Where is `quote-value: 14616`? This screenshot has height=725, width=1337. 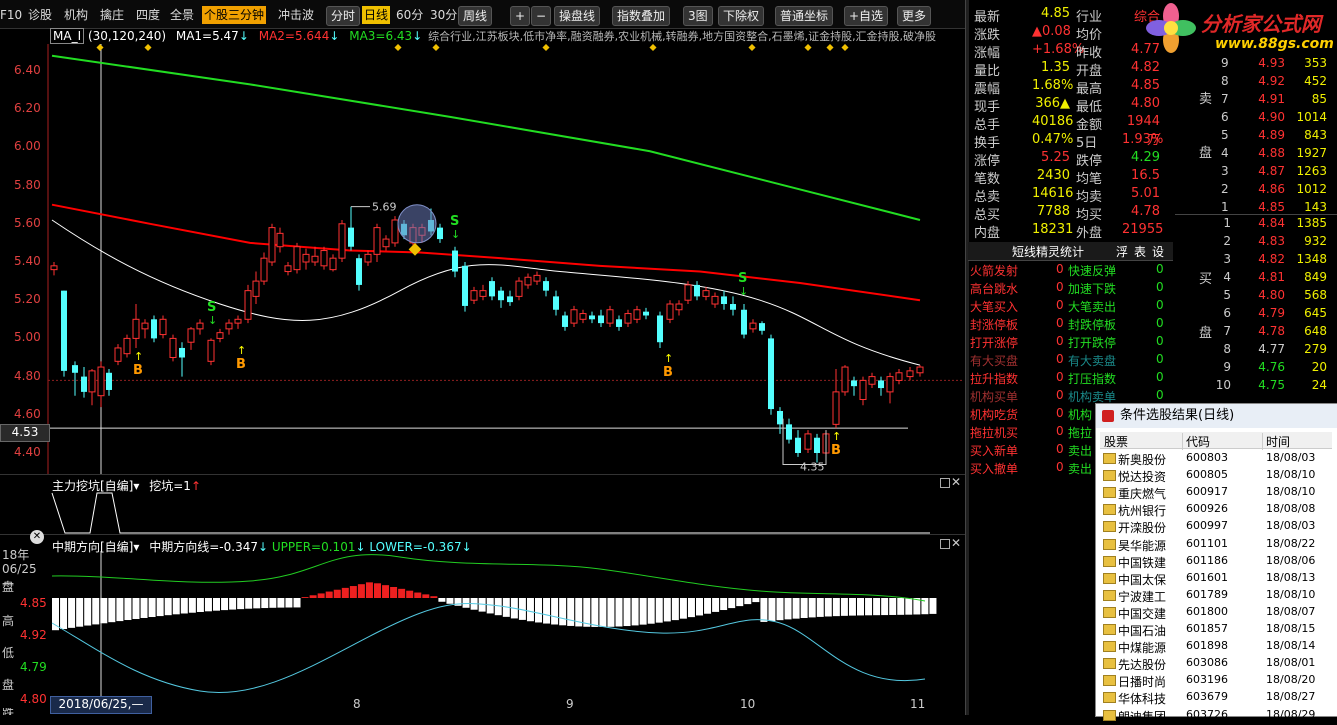 quote-value: 14616 is located at coordinates (1053, 193).